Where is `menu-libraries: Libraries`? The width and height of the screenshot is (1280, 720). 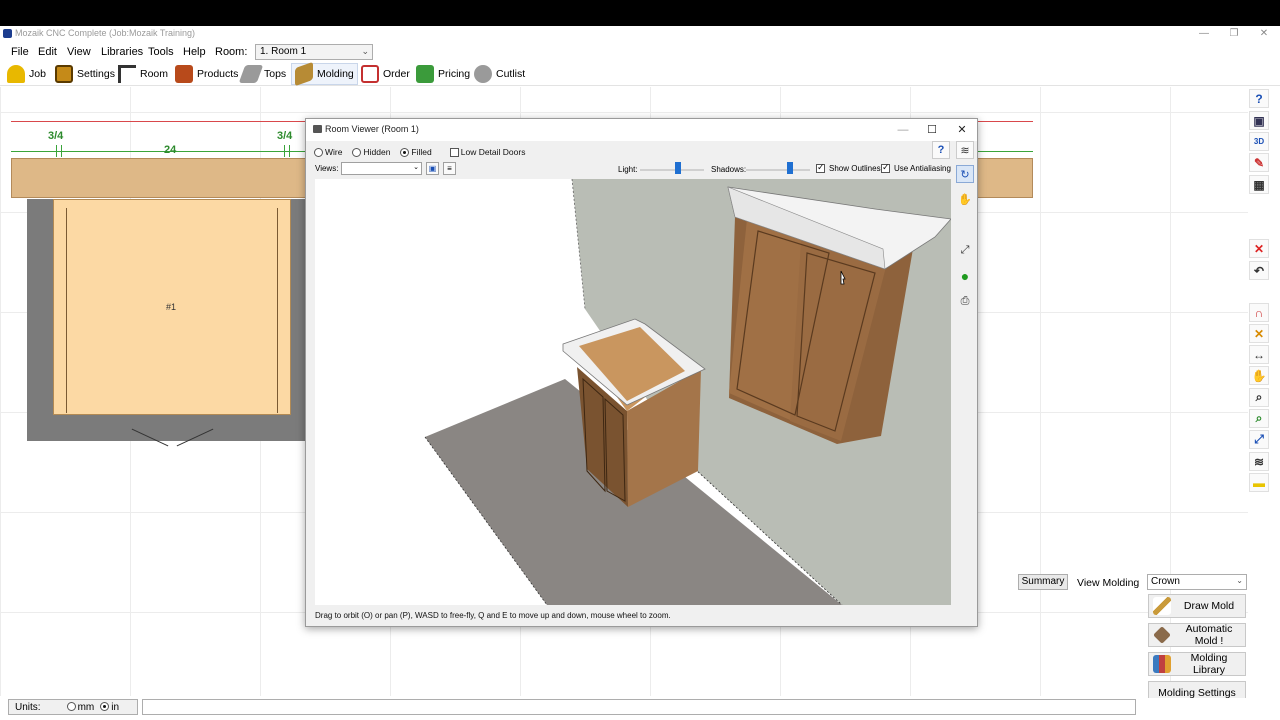 menu-libraries: Libraries is located at coordinates (122, 52).